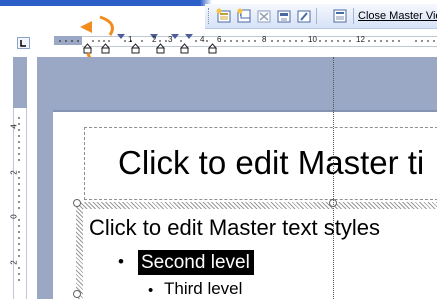  Describe the element at coordinates (234, 228) in the screenshot. I see `body-level1-text: Click to edit Master text styles` at that location.